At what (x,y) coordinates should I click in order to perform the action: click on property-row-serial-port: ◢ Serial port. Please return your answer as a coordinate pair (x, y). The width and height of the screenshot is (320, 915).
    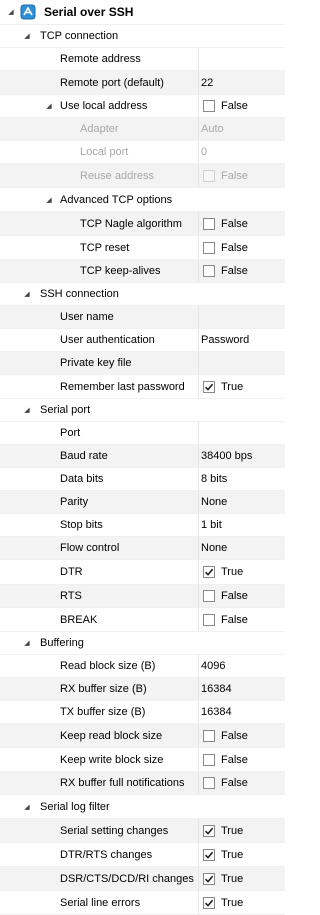
    Looking at the image, I should click on (142, 410).